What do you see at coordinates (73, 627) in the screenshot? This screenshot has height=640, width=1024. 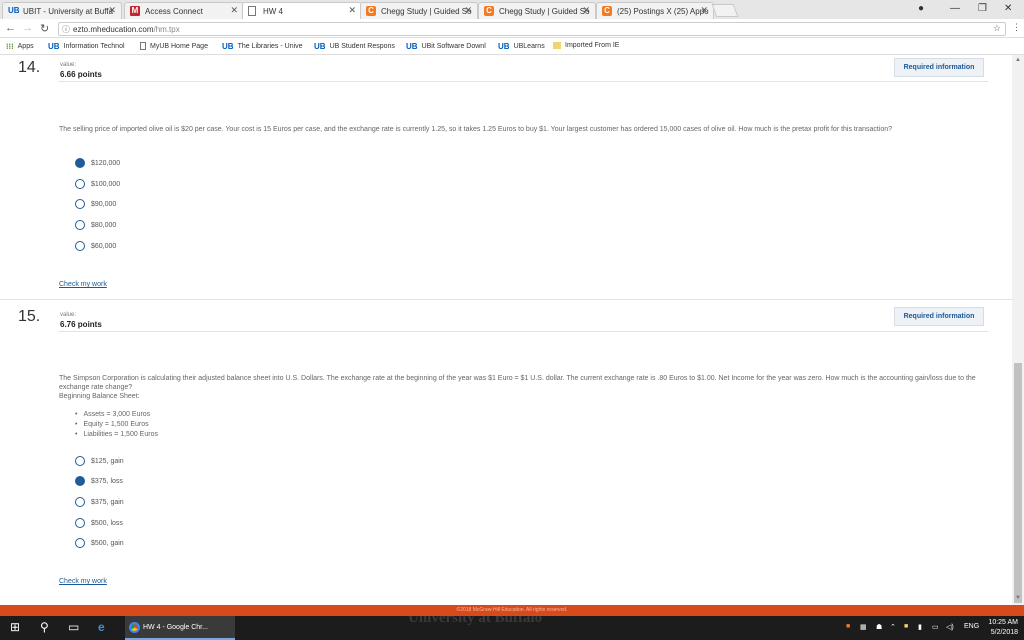 I see `task-view-icon: ▭` at bounding box center [73, 627].